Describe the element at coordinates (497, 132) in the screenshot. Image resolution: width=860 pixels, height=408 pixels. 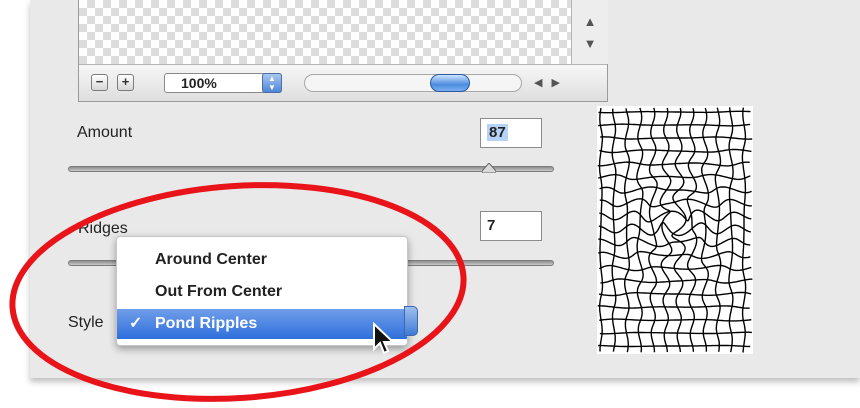
I see `amount-value: 87` at that location.